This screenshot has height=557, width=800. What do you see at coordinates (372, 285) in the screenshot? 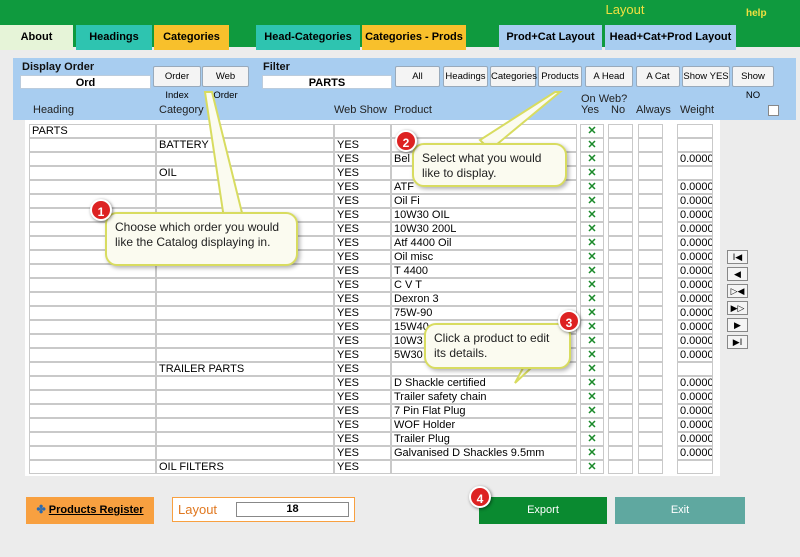
I see `table-row: YES C V T ✕ 0.0000` at bounding box center [372, 285].